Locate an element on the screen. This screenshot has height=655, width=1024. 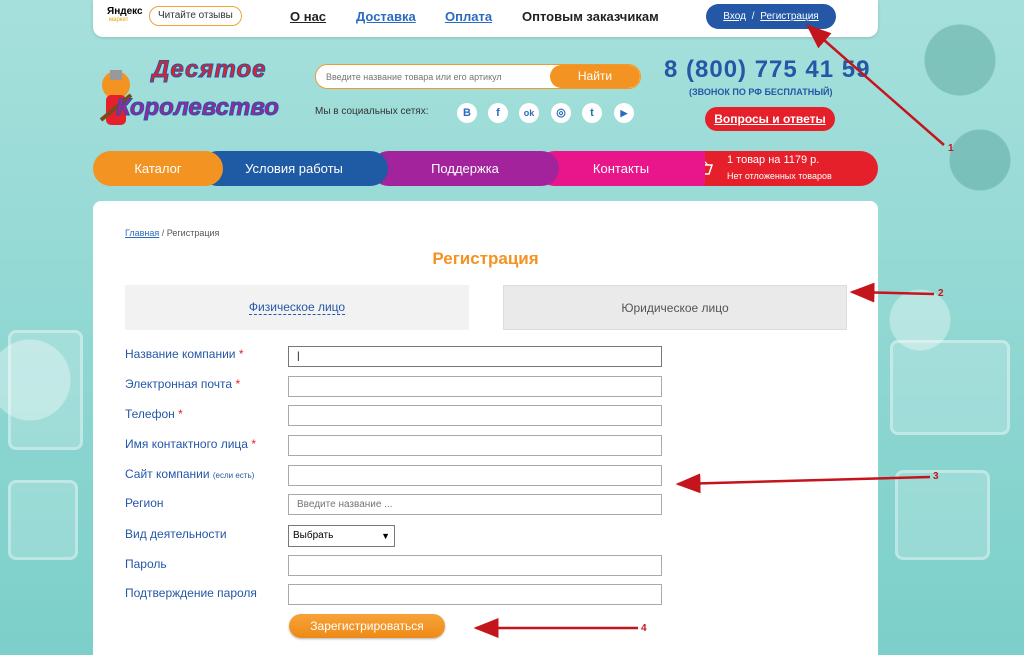
yandex-market-text: маркет is located at coordinates (119, 20).